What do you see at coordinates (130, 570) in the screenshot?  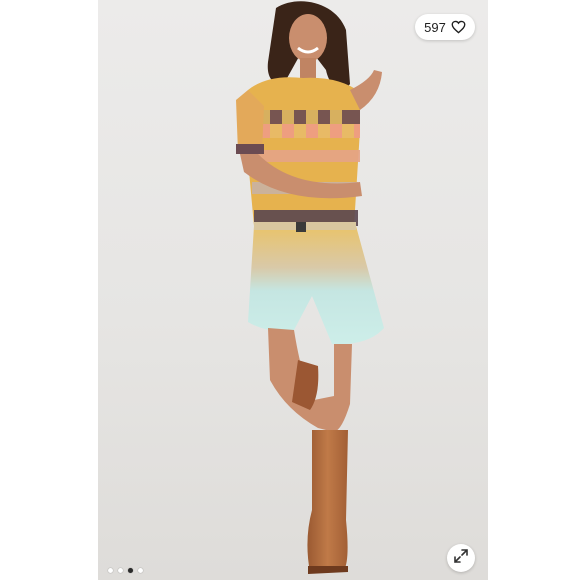 I see `carousel-dot-active` at bounding box center [130, 570].